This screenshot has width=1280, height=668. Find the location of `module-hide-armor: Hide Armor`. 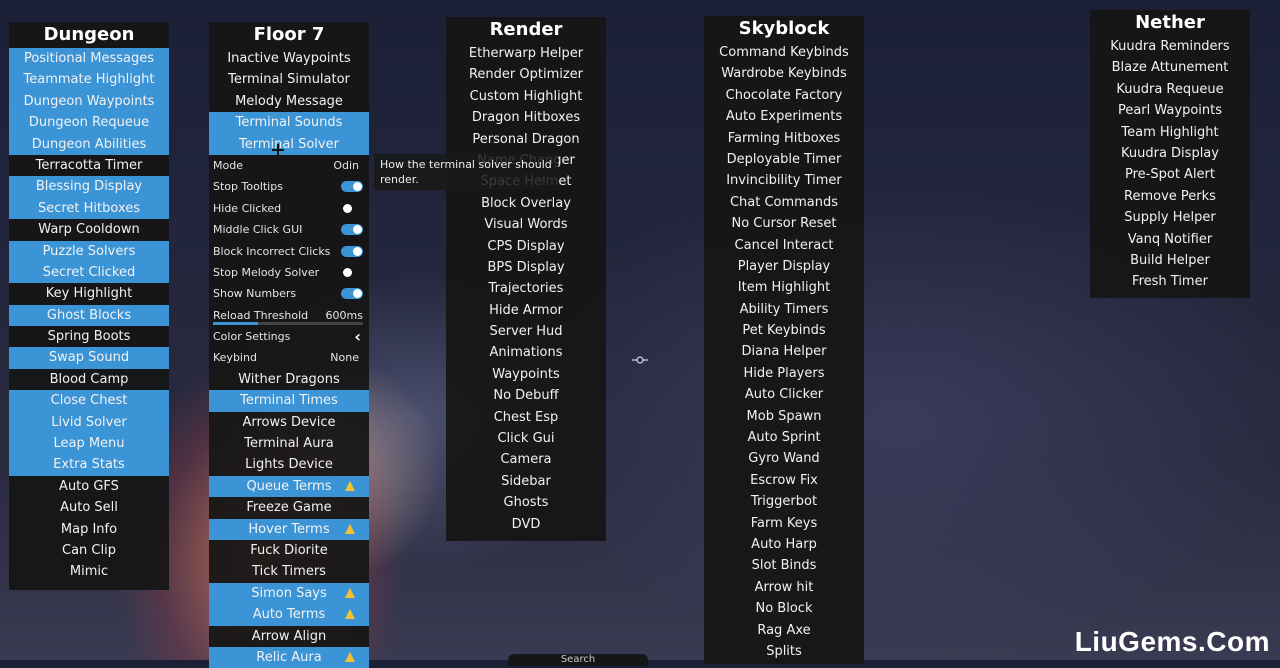

module-hide-armor: Hide Armor is located at coordinates (526, 310).